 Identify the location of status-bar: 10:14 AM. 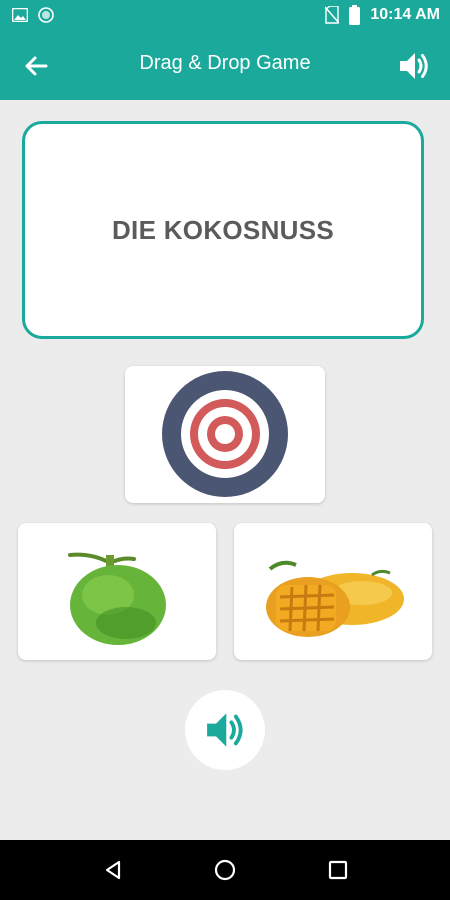
(225, 15).